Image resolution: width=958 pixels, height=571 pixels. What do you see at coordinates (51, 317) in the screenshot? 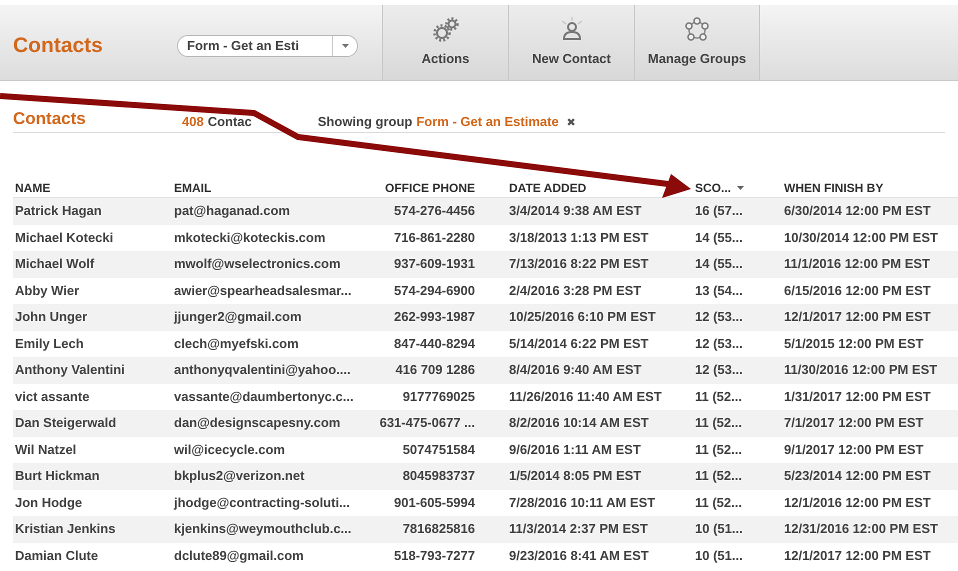
I see `table-cell-text: John Unger` at bounding box center [51, 317].